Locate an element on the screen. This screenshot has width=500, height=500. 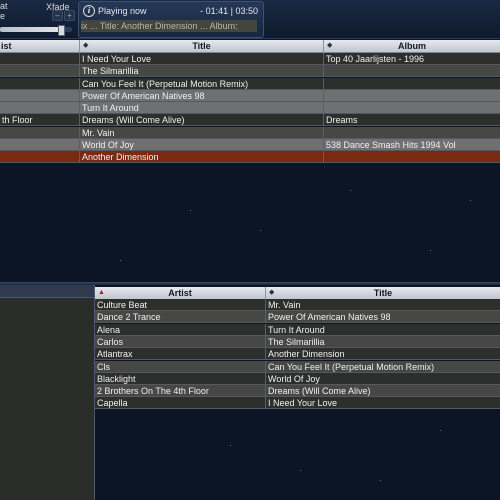
artist-cell: Atlantrax is located at coordinates (180, 354).